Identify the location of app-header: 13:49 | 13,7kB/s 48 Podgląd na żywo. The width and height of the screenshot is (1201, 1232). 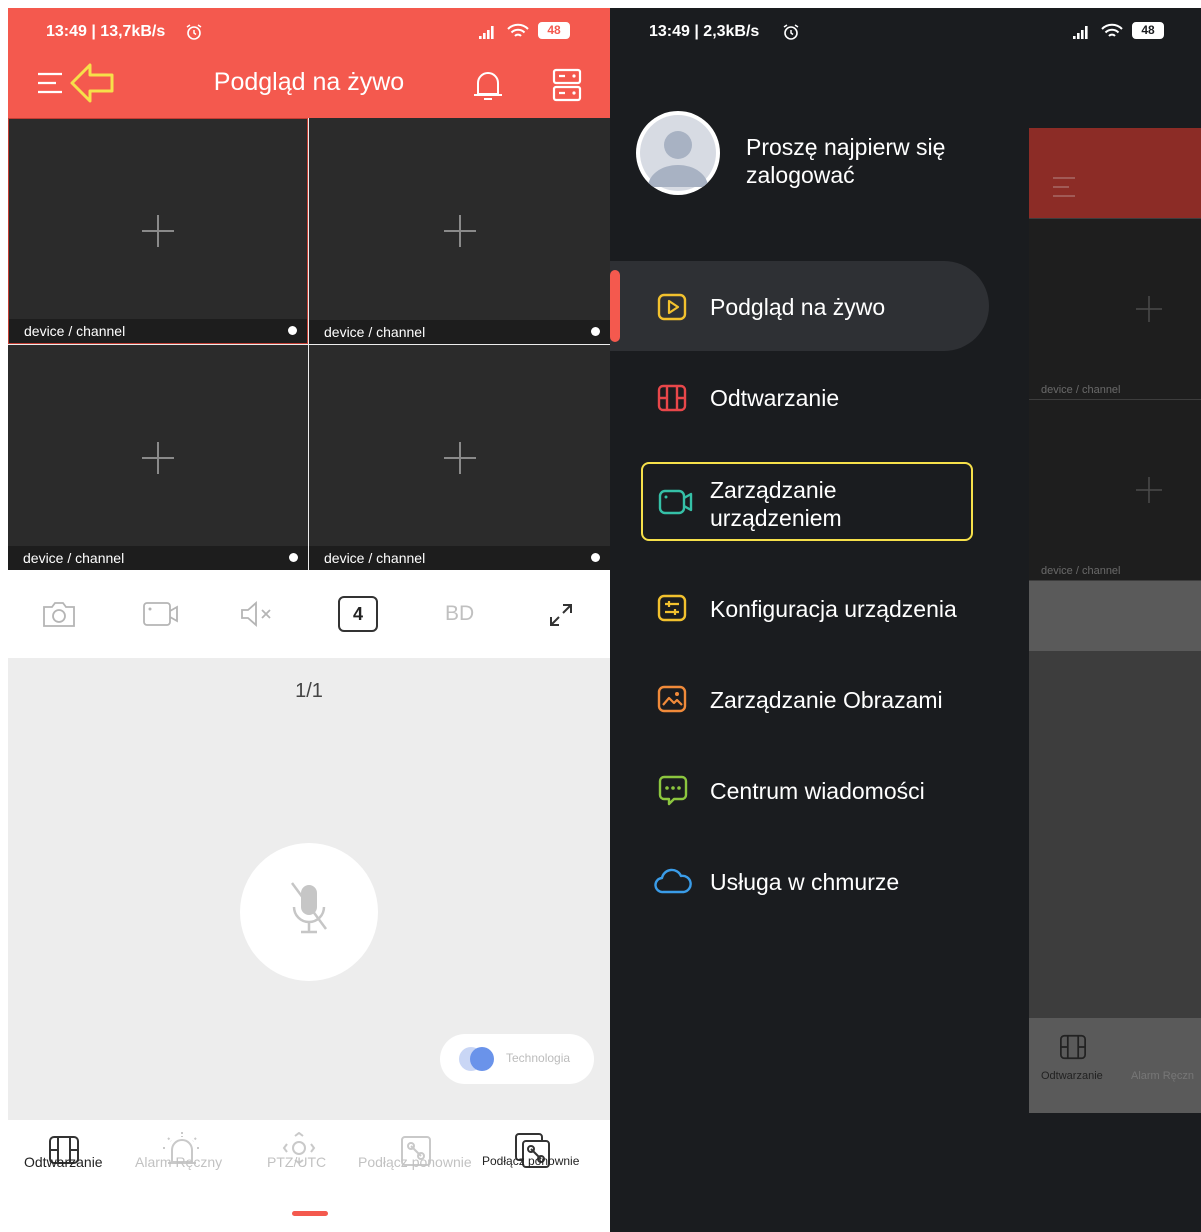
(309, 63).